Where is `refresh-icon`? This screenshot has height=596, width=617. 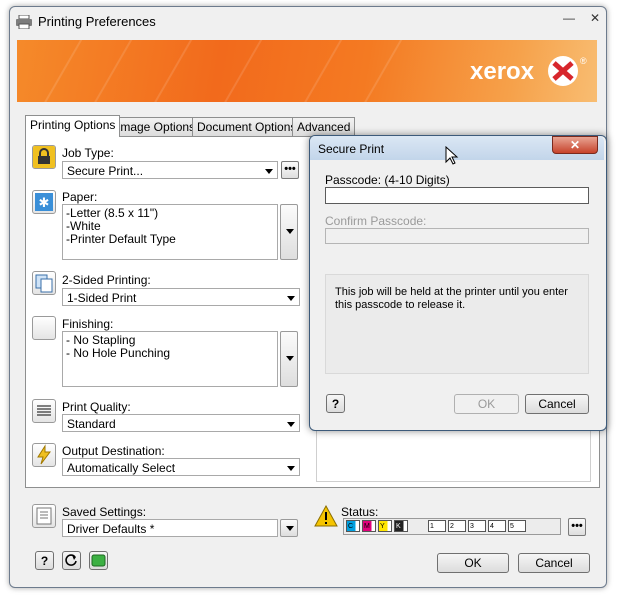
refresh-icon is located at coordinates (71, 560).